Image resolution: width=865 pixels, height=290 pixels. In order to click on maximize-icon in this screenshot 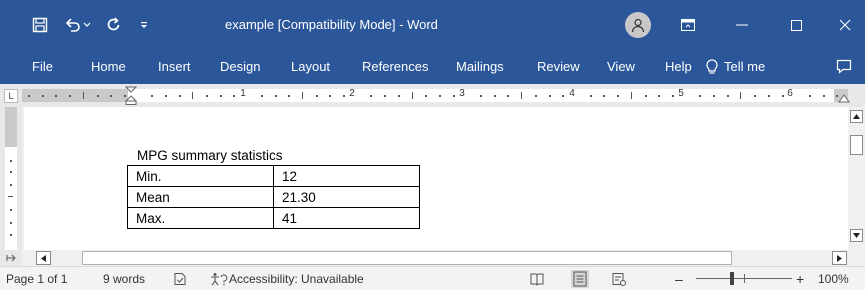, I will do `click(796, 25)`.